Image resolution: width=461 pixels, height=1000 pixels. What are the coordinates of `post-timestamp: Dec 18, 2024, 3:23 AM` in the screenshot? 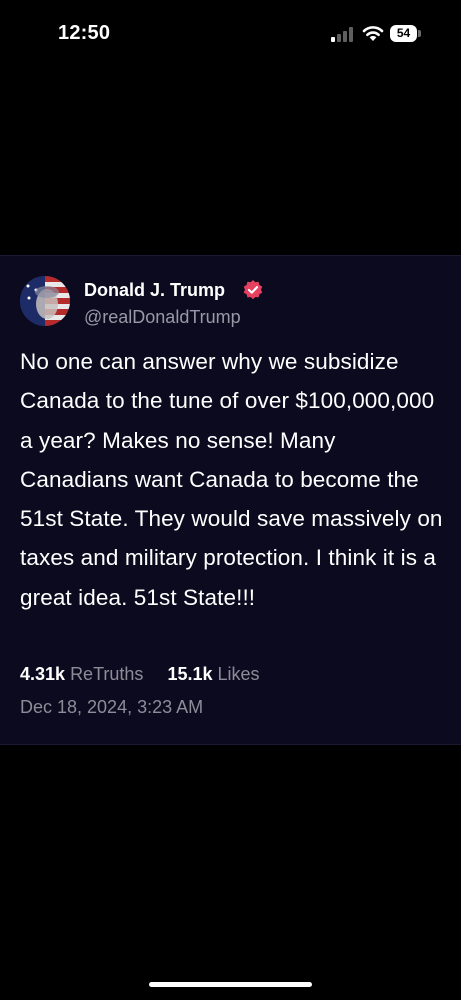 It's located at (112, 707).